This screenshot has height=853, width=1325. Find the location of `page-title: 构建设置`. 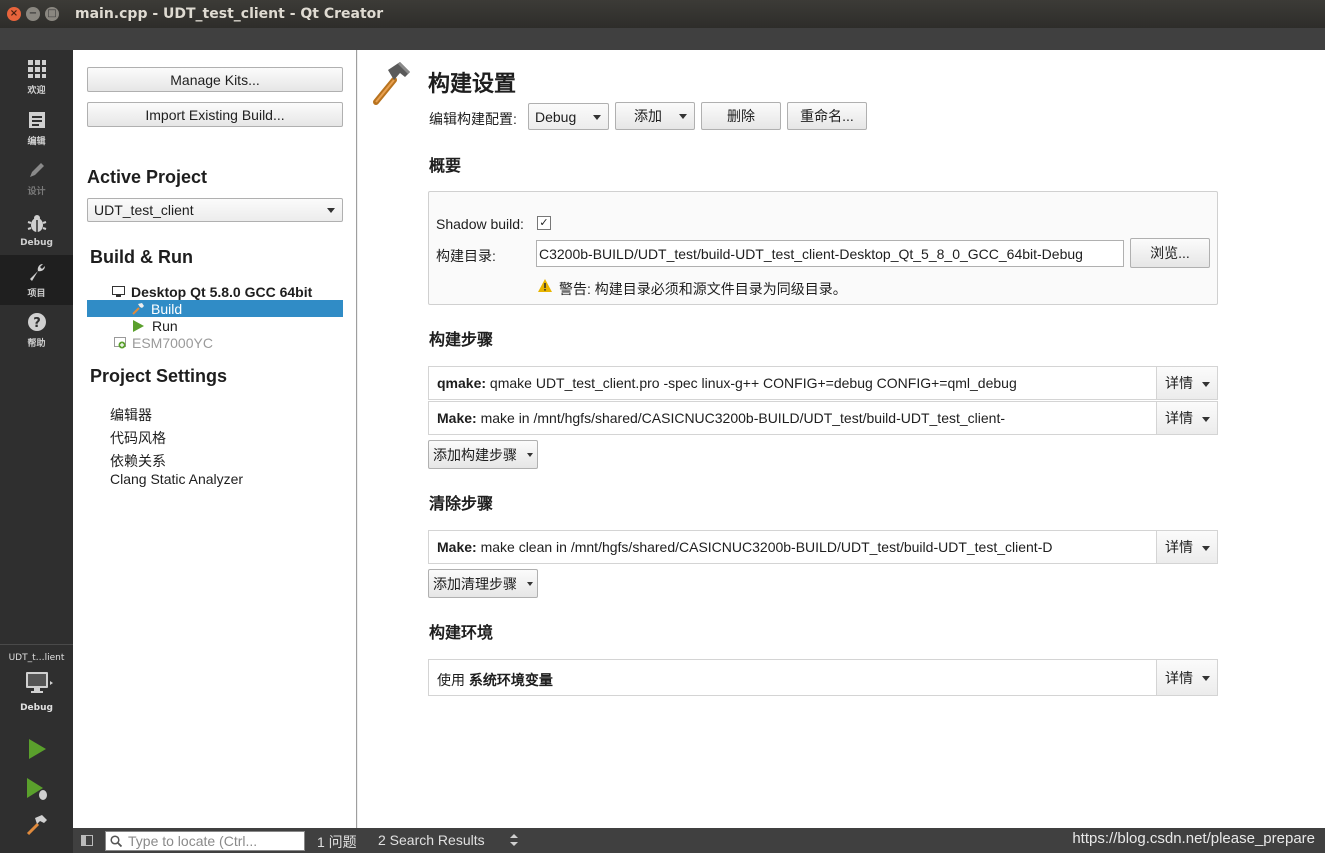

page-title: 构建设置 is located at coordinates (472, 84).